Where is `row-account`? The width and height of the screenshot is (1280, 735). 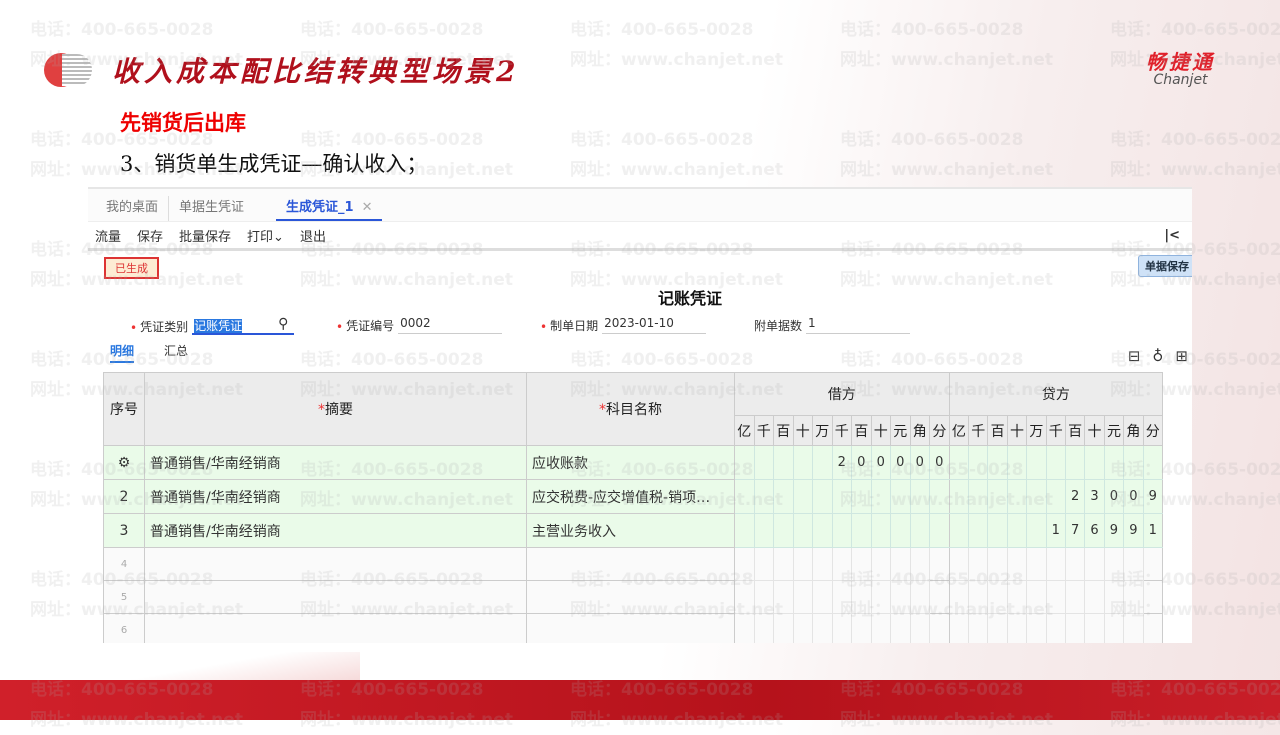 row-account is located at coordinates (630, 564).